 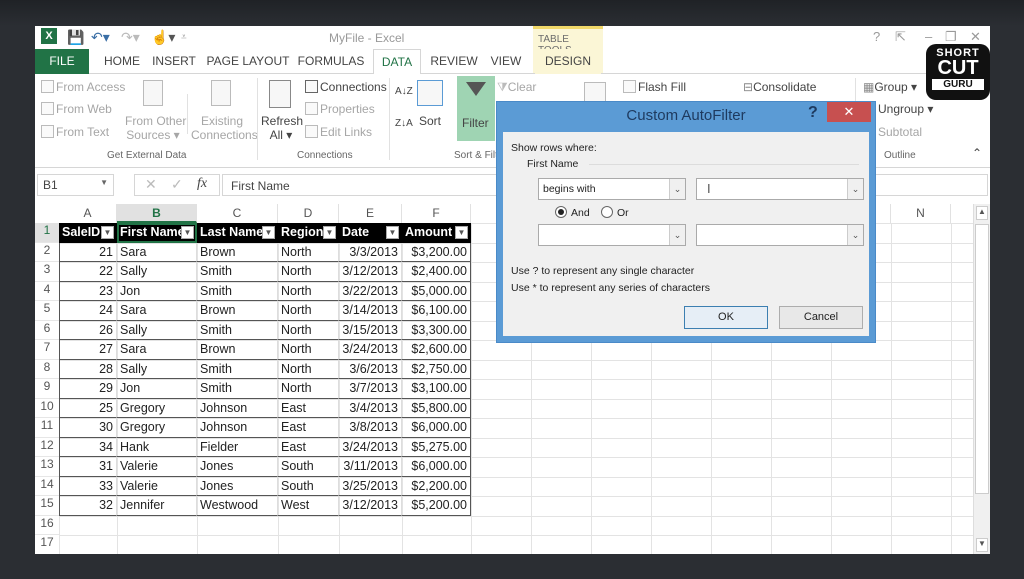 I want to click on row-header: 2, so click(x=47, y=252).